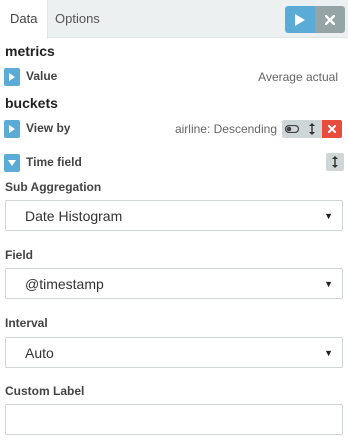 The width and height of the screenshot is (348, 444). Describe the element at coordinates (64, 284) in the screenshot. I see `select-value: @timestamp` at that location.